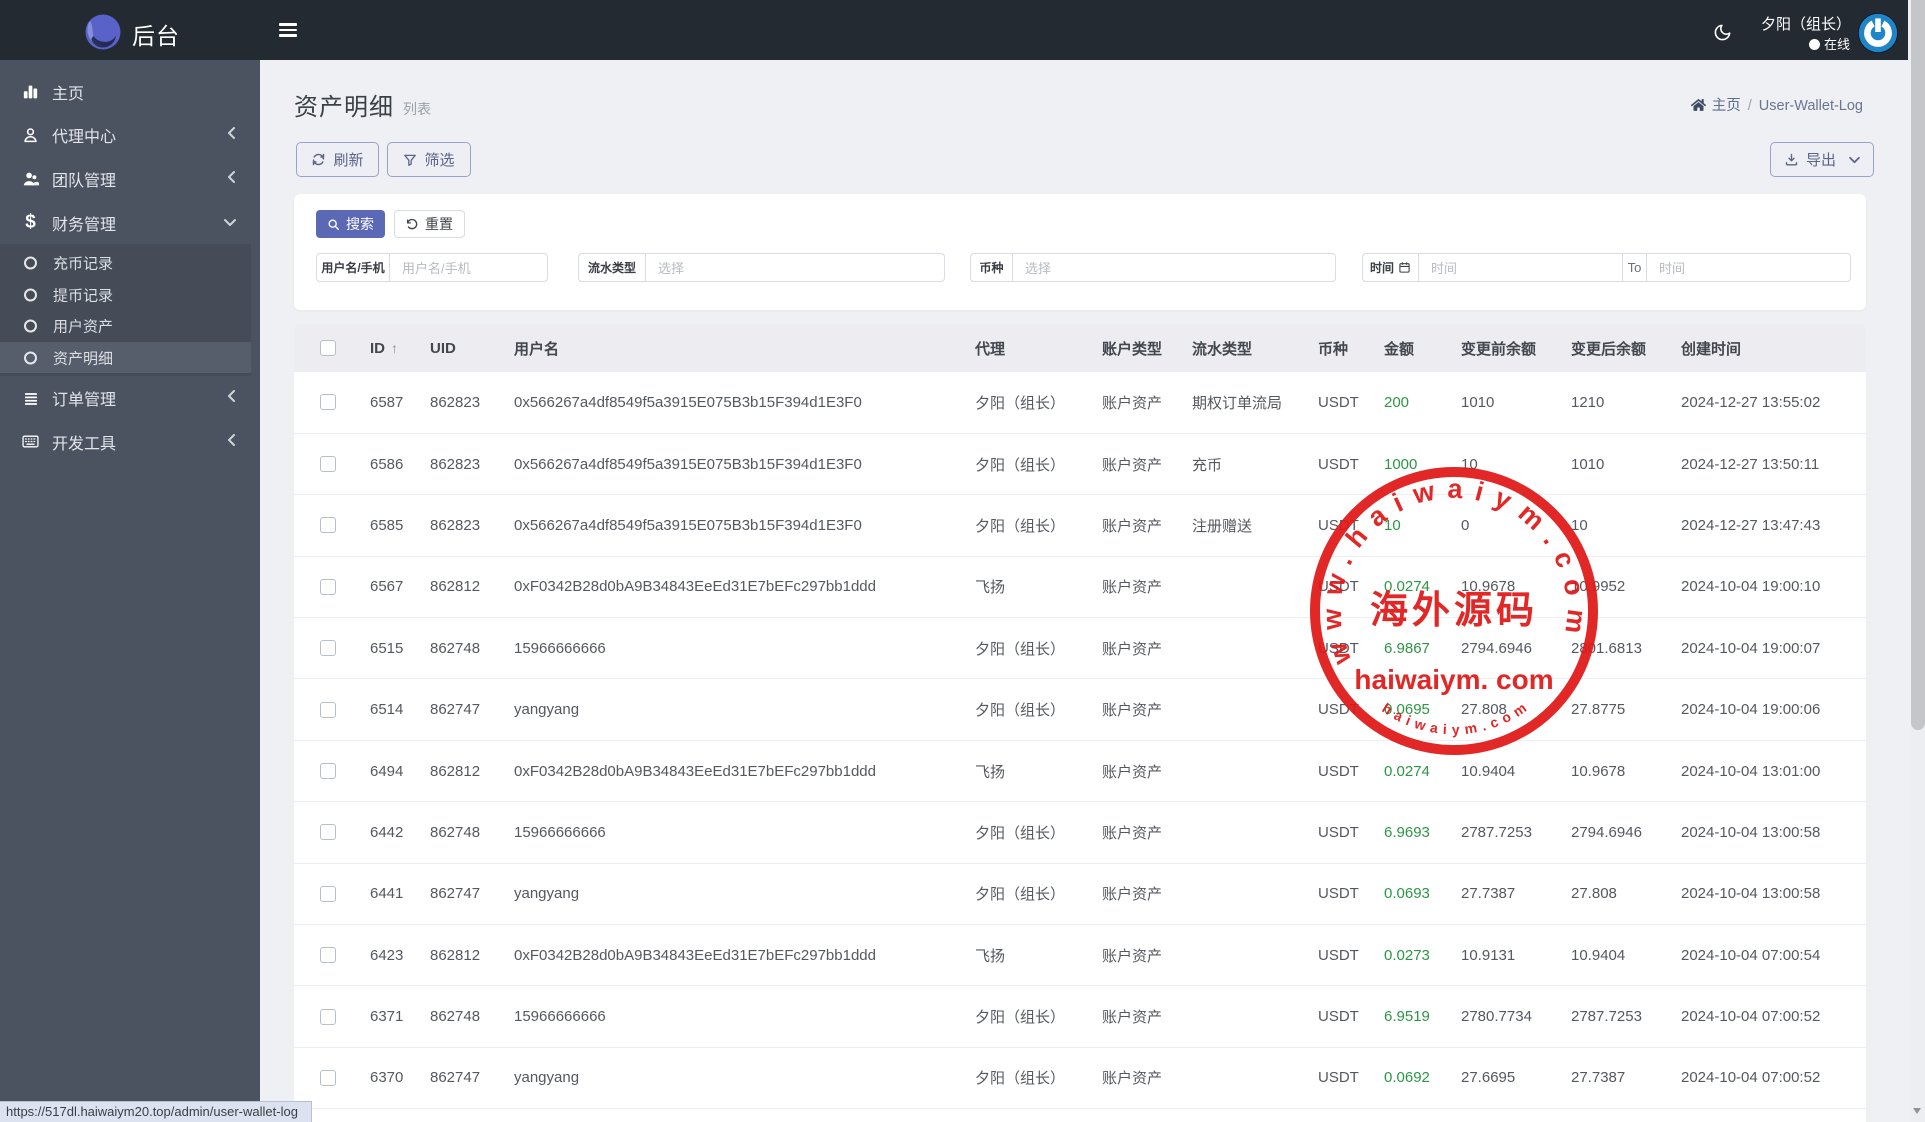 The image size is (1925, 1122). What do you see at coordinates (1456, 716) in the screenshot?
I see `svg-text: haiwaiym.com` at bounding box center [1456, 716].